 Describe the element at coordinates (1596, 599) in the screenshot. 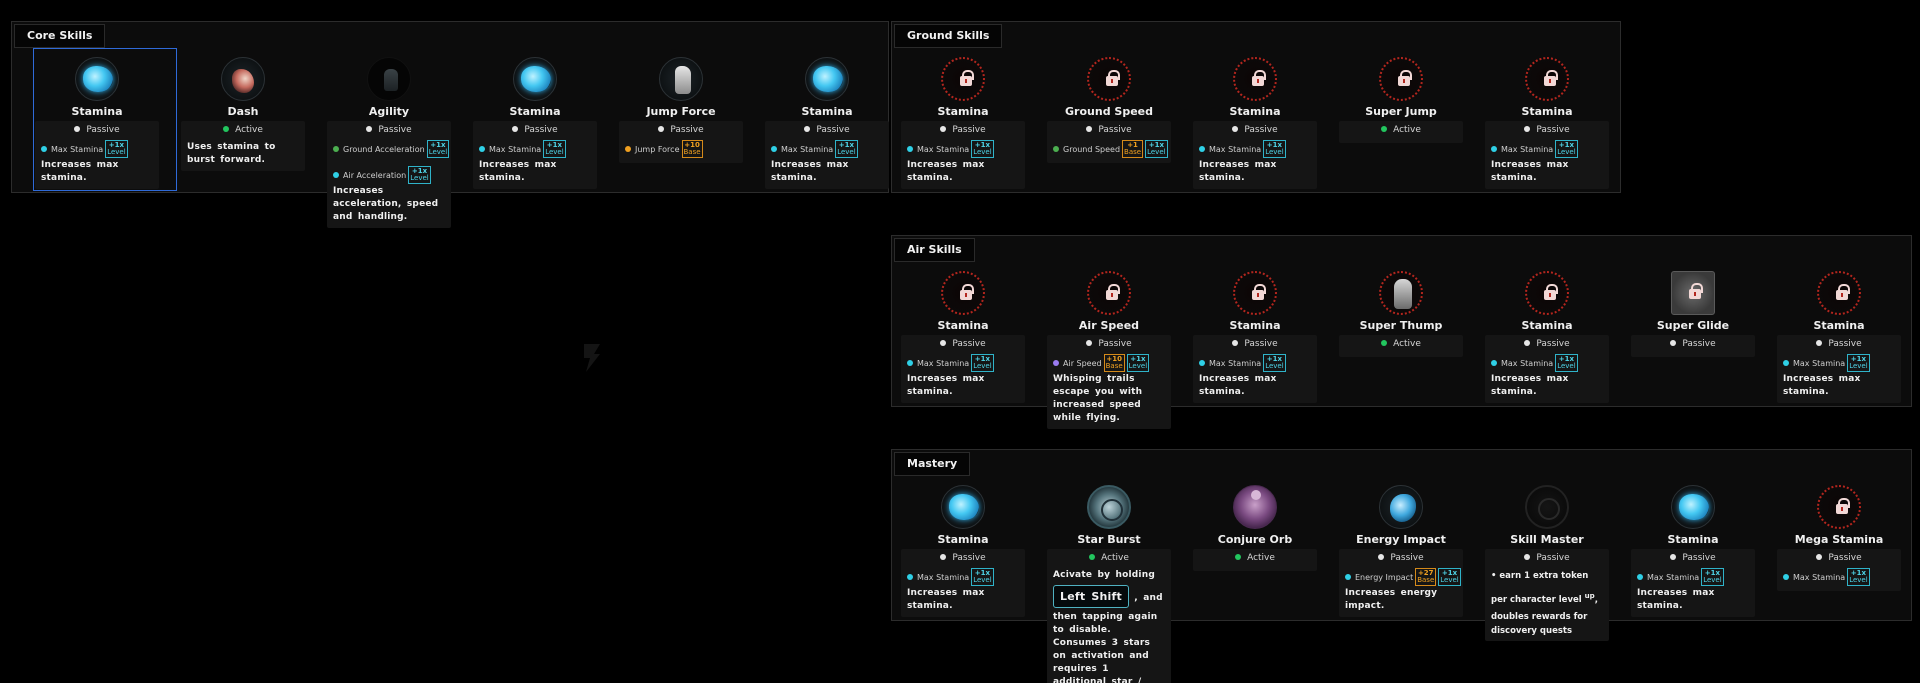

I see `skill-description: ,` at that location.